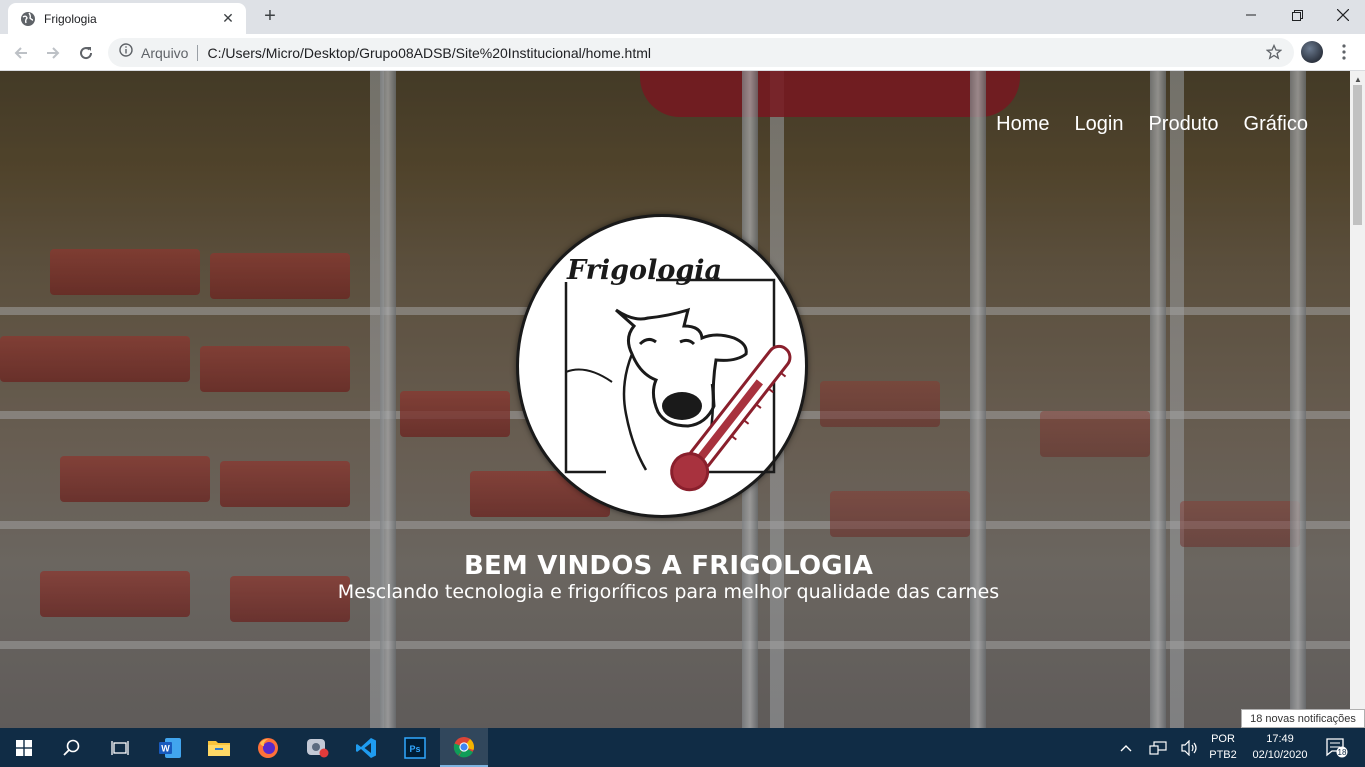 This screenshot has height=767, width=1365. Describe the element at coordinates (1183, 124) in the screenshot. I see `nav-produto: Produto` at that location.